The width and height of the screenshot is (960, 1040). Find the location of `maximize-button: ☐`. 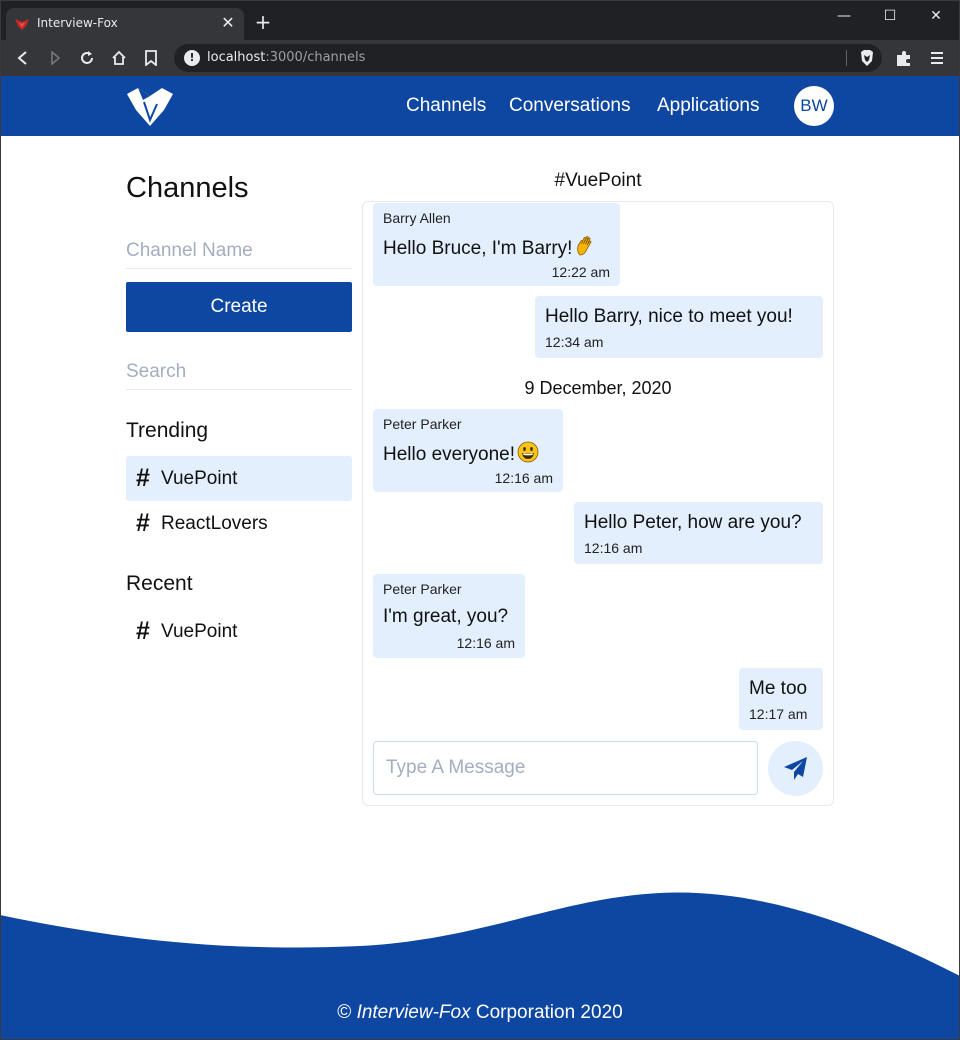

maximize-button: ☐ is located at coordinates (890, 16).